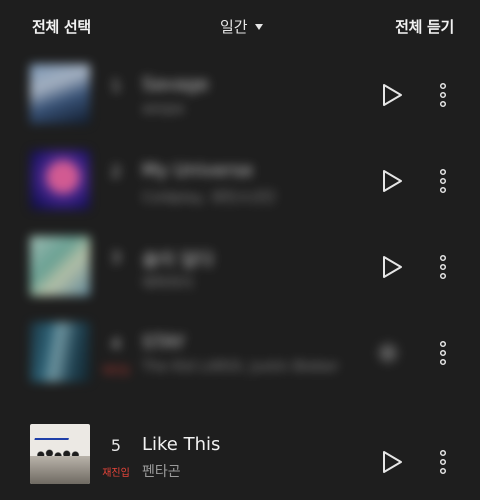  What do you see at coordinates (161, 472) in the screenshot?
I see `track-artist: 펜타곤` at bounding box center [161, 472].